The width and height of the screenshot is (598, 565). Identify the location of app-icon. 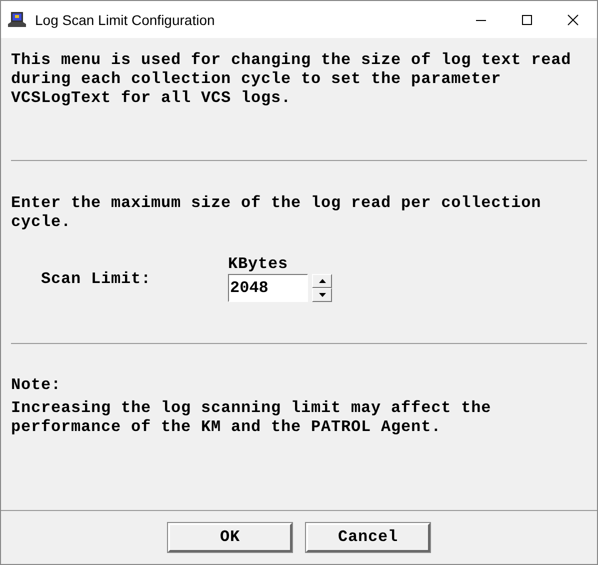
(17, 20).